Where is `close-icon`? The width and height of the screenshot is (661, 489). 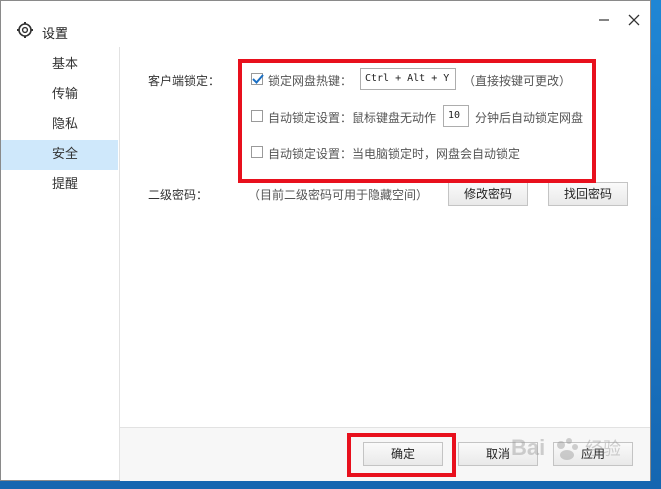
close-icon is located at coordinates (634, 20).